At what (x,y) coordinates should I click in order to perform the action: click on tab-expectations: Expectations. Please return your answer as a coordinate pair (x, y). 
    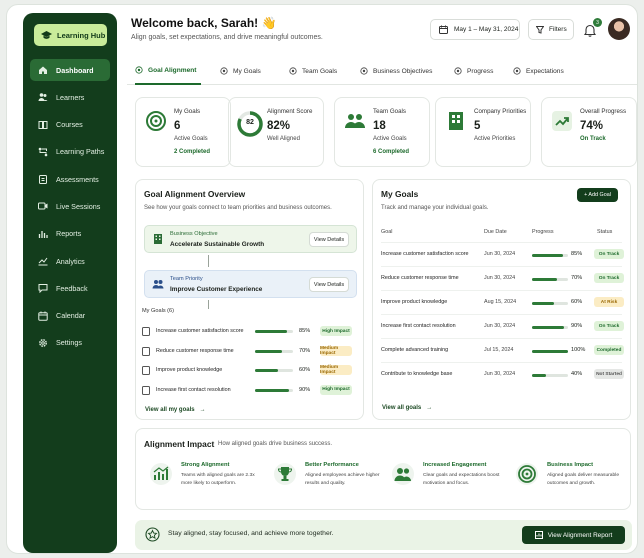
    Looking at the image, I should click on (541, 71).